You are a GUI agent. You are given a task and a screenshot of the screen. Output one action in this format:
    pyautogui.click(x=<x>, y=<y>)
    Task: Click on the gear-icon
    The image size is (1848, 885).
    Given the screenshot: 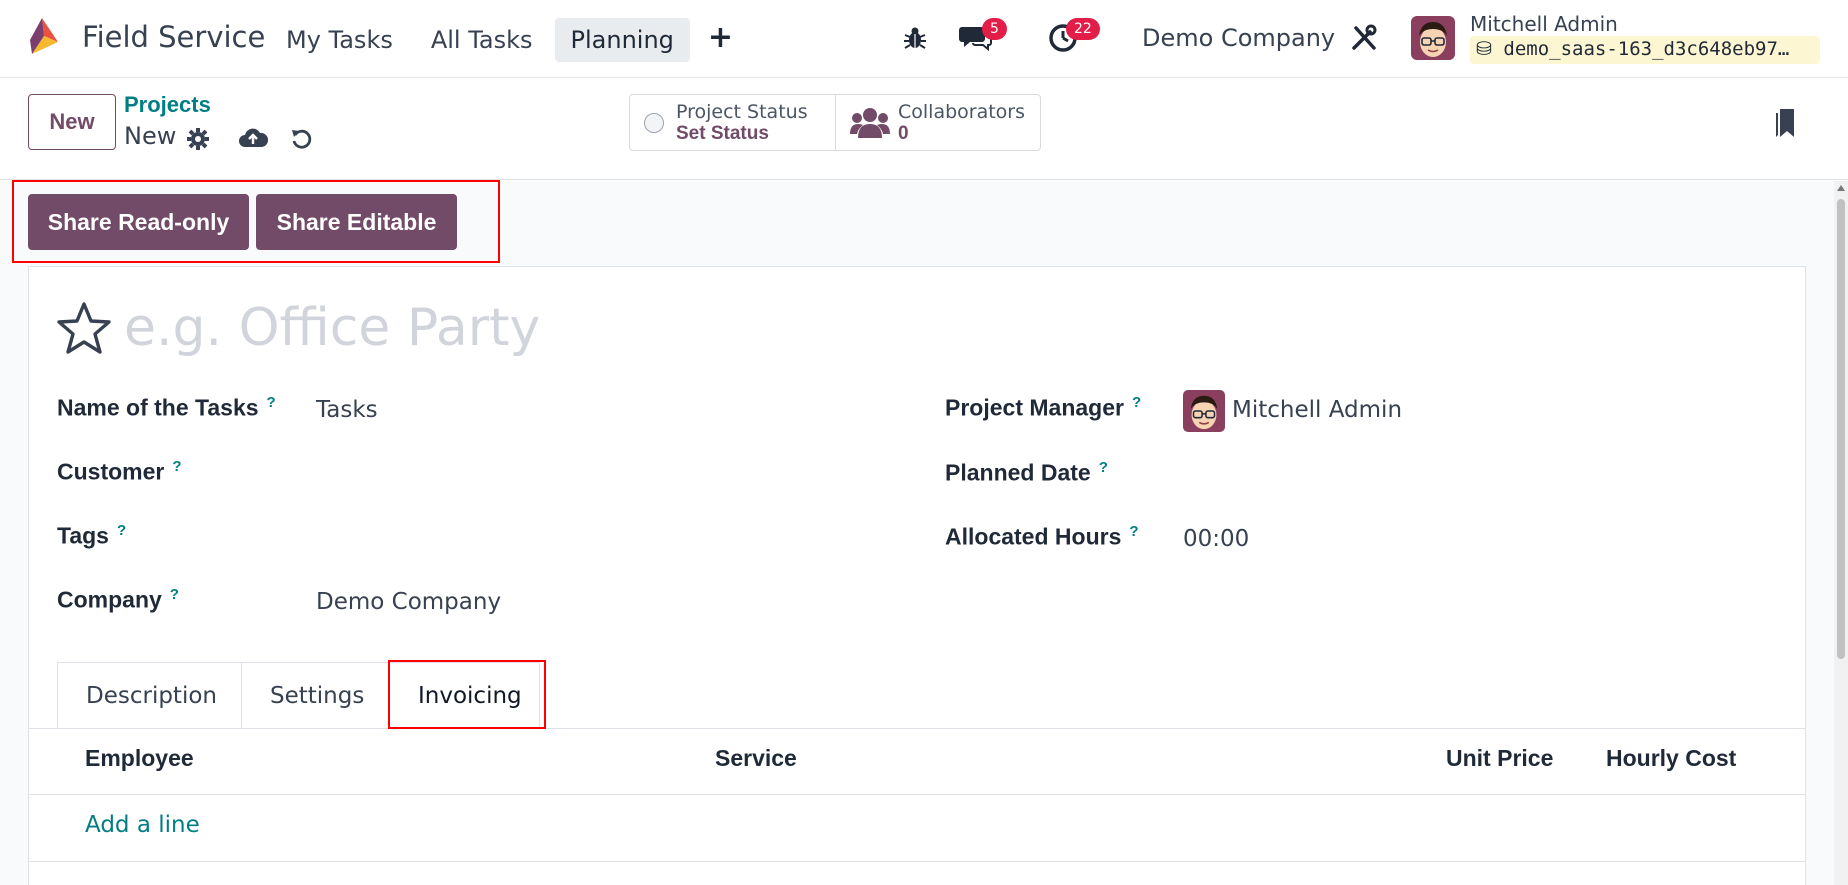 What is the action you would take?
    pyautogui.click(x=198, y=139)
    